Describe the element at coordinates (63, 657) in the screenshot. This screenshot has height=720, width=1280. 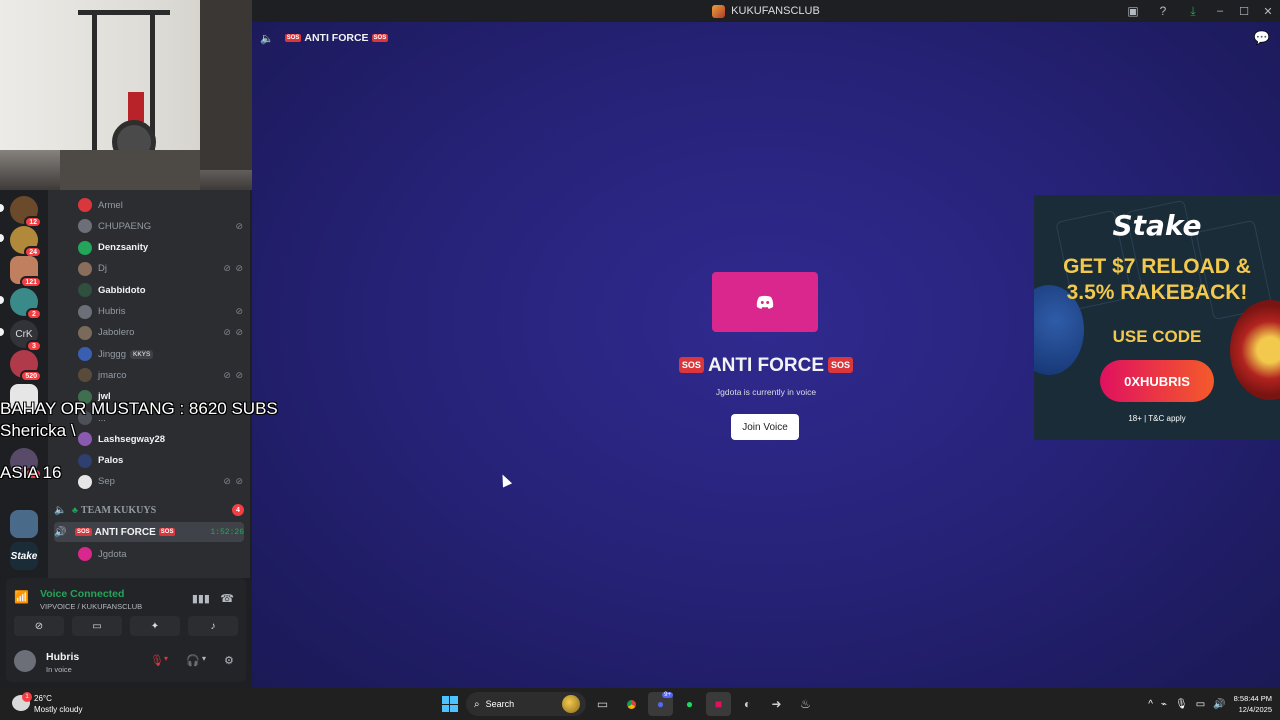
I see `user-name: Hubris` at that location.